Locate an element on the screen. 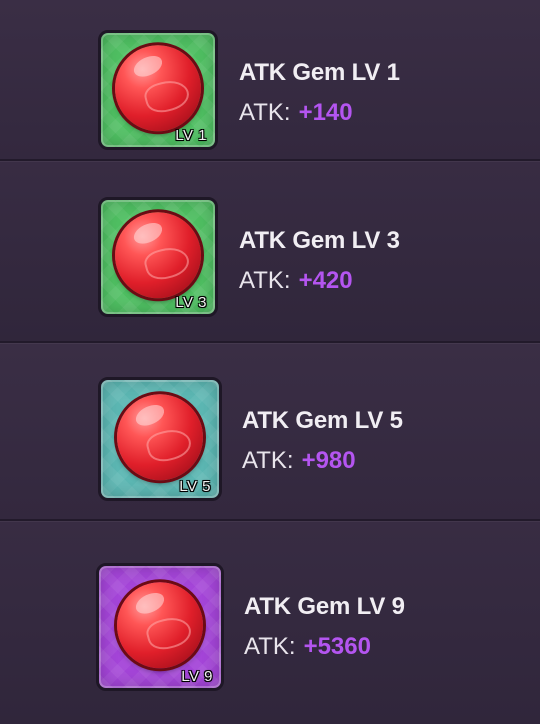 This screenshot has width=540, height=724. gem-stat: ATK: +420 is located at coordinates (319, 281).